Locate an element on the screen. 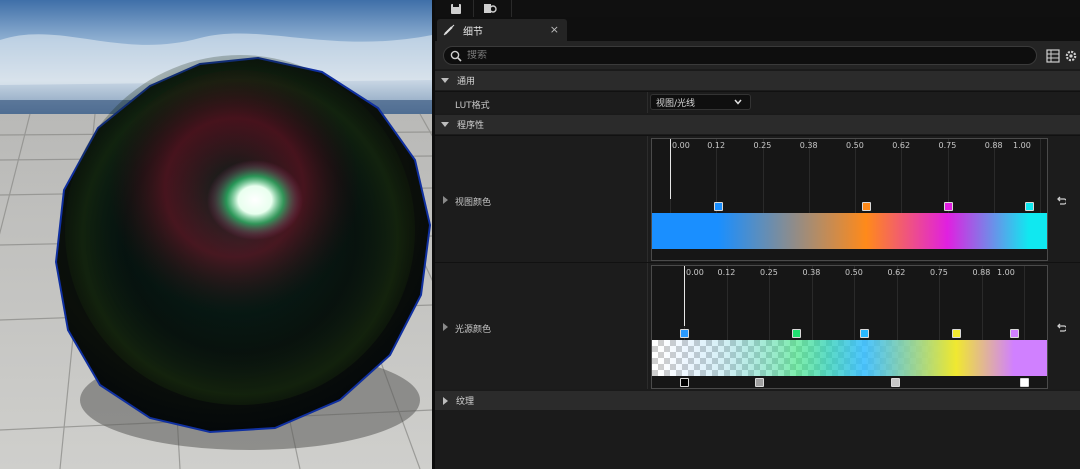 Image resolution: width=1080 pixels, height=469 pixels. collapsed-arrow-icon is located at coordinates (445, 400).